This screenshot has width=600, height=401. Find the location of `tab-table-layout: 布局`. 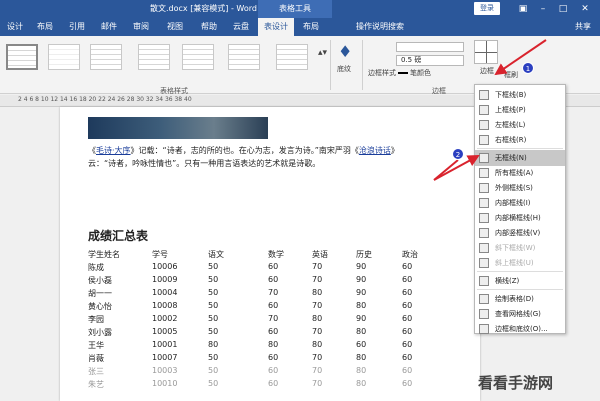

tab-table-layout: 布局 is located at coordinates (311, 27).